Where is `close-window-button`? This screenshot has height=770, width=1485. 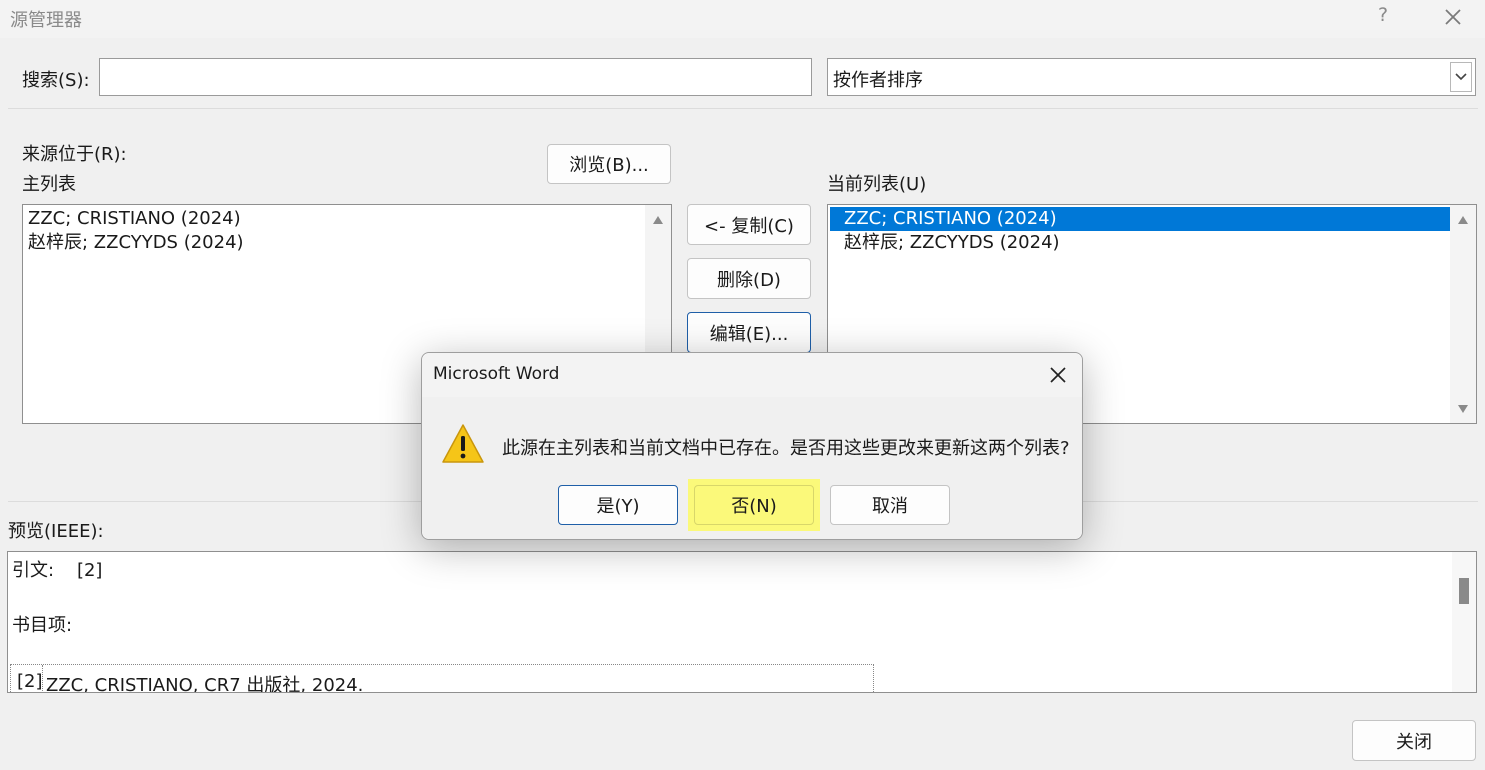
close-window-button is located at coordinates (1453, 18).